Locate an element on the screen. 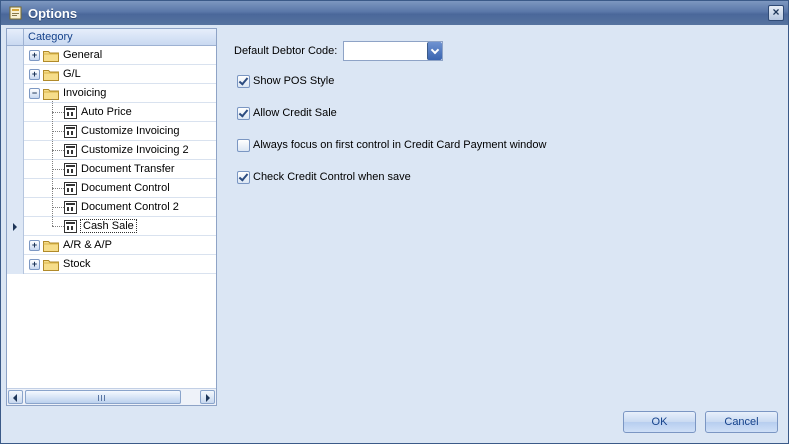  cancel-button: Cancel is located at coordinates (741, 422).